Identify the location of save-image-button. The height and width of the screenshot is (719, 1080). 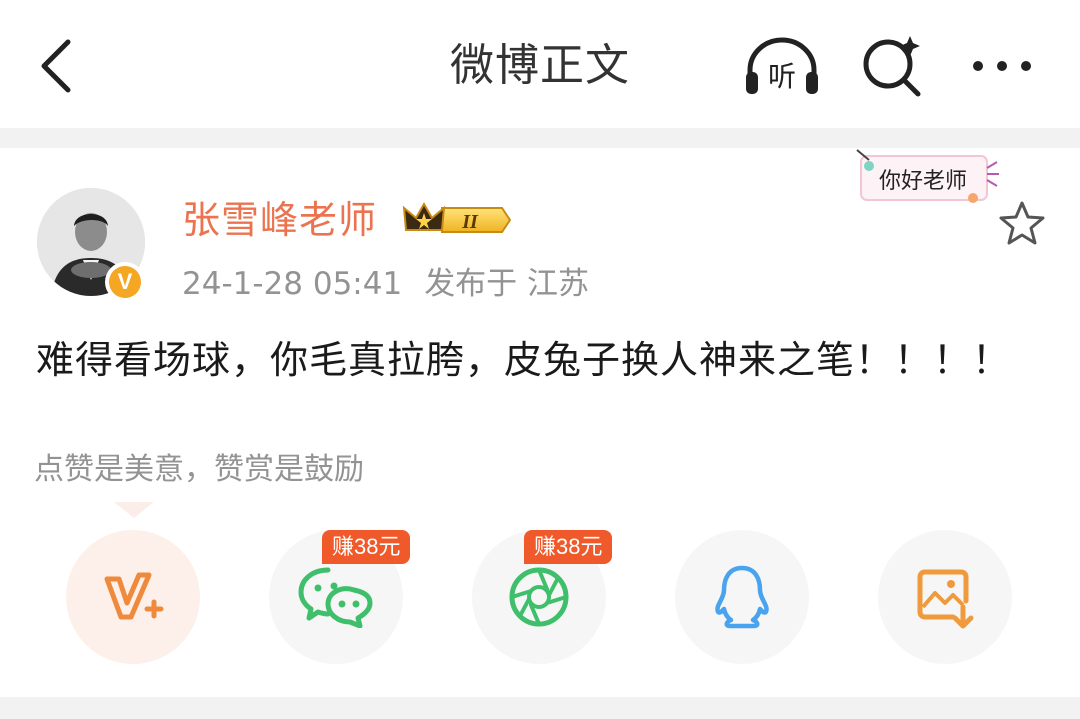
(945, 597).